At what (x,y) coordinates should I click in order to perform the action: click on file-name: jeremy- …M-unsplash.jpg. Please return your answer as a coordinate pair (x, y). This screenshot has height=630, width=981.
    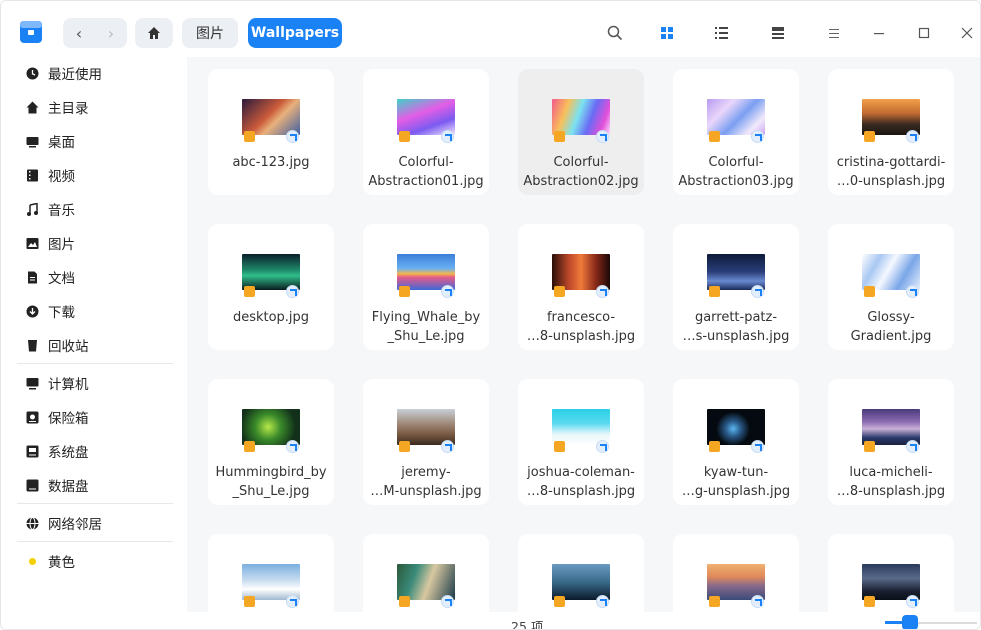
    Looking at the image, I should click on (426, 482).